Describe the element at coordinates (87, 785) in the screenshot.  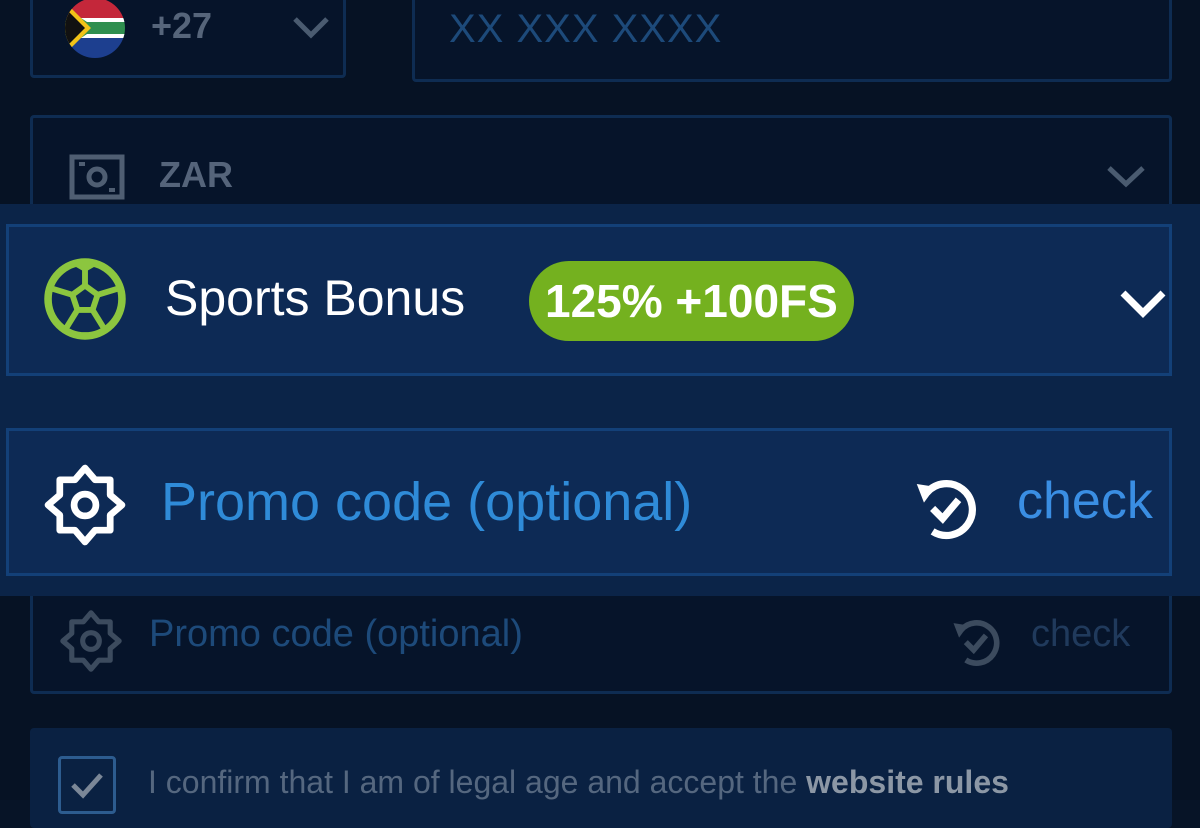
I see `age-confirm-checkbox` at that location.